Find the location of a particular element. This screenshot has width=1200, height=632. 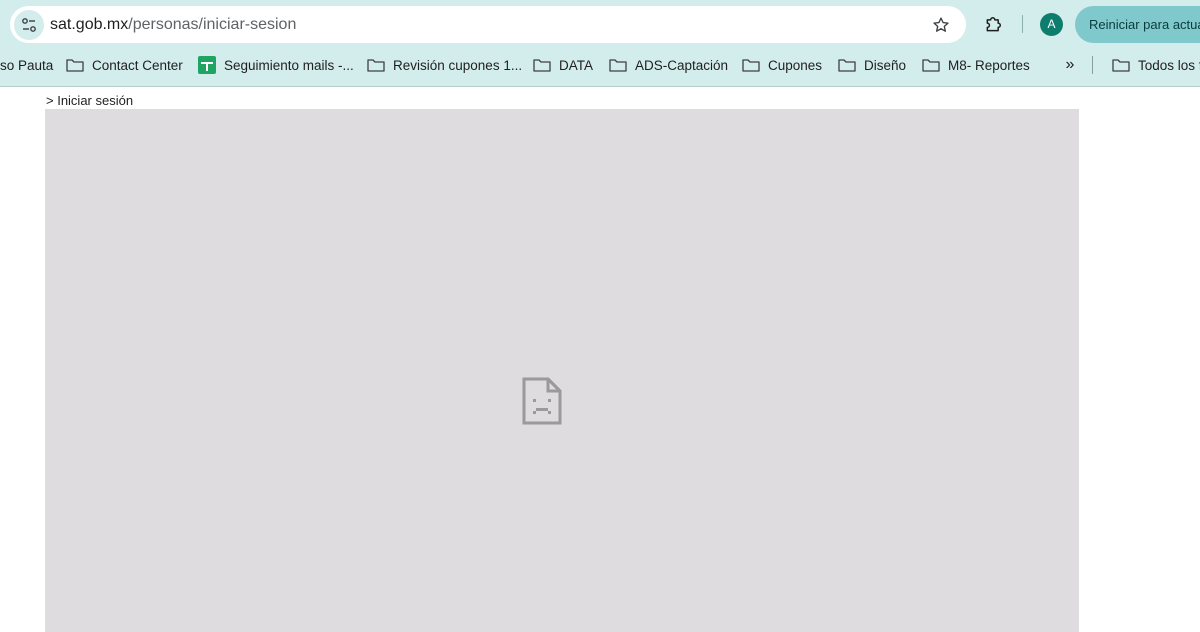

breadcrumb: > Iniciar sesión is located at coordinates (89, 100).